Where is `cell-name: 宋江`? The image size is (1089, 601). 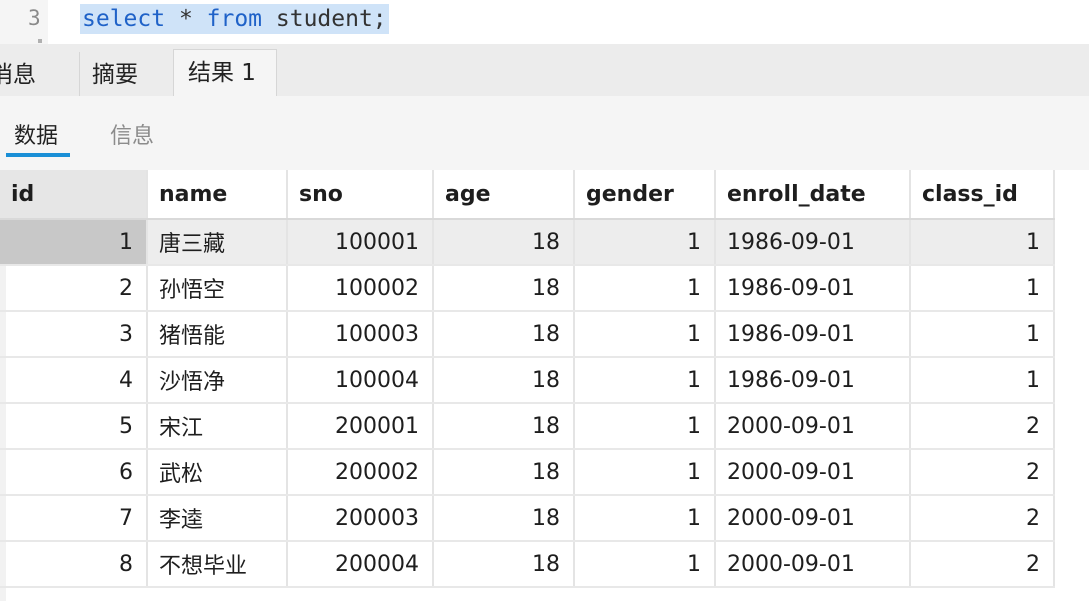 cell-name: 宋江 is located at coordinates (217, 426).